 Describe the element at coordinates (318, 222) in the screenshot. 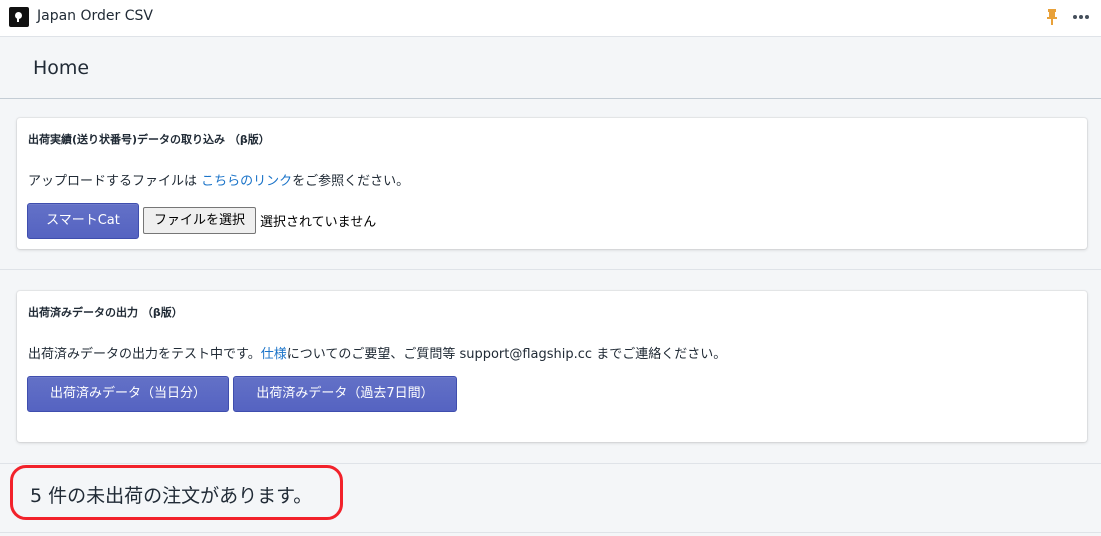

I see `file-status-text: 選択されていません` at that location.